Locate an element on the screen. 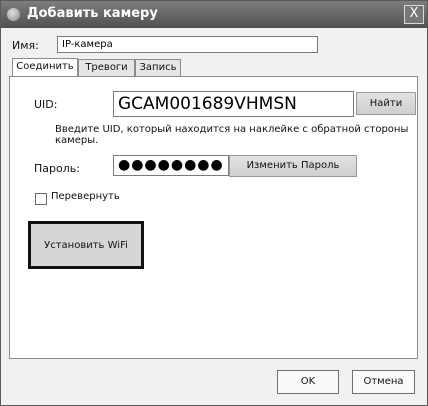 This screenshot has height=406, width=428. name-field is located at coordinates (187, 44).